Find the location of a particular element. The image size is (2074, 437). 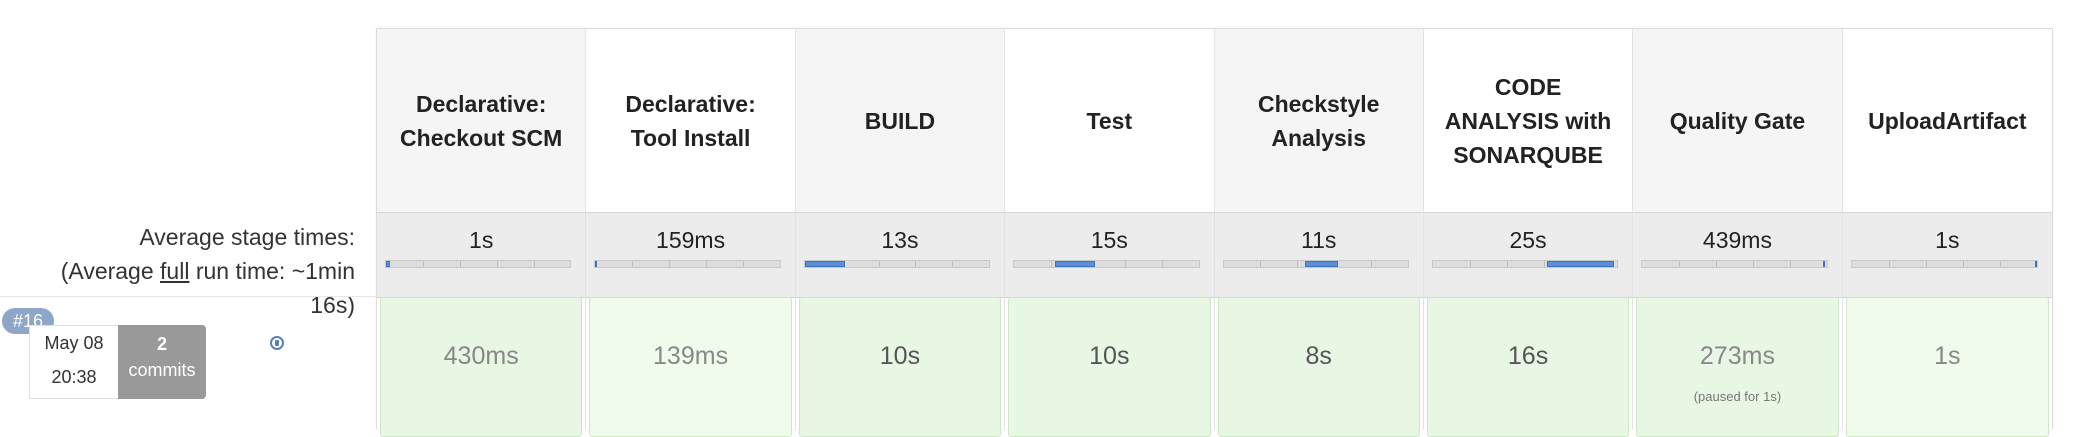

stage-average: 11s is located at coordinates (1318, 255).